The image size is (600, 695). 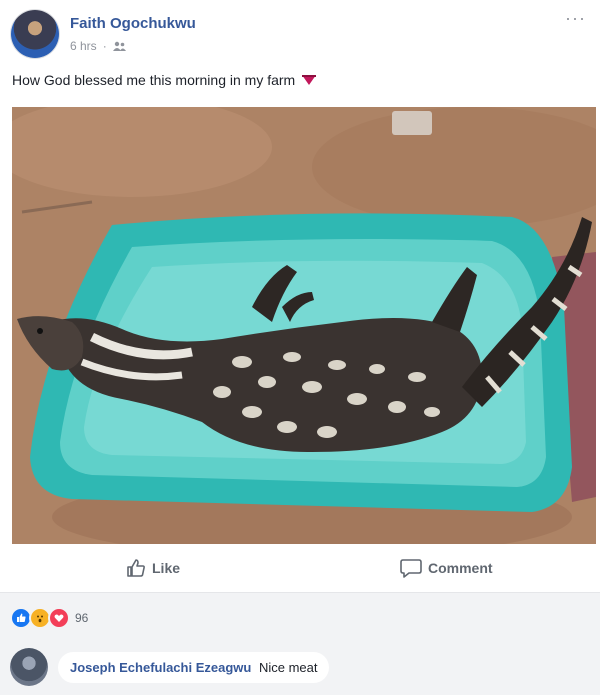 What do you see at coordinates (300, 570) in the screenshot?
I see `post-actions-bar: Like Comment` at bounding box center [300, 570].